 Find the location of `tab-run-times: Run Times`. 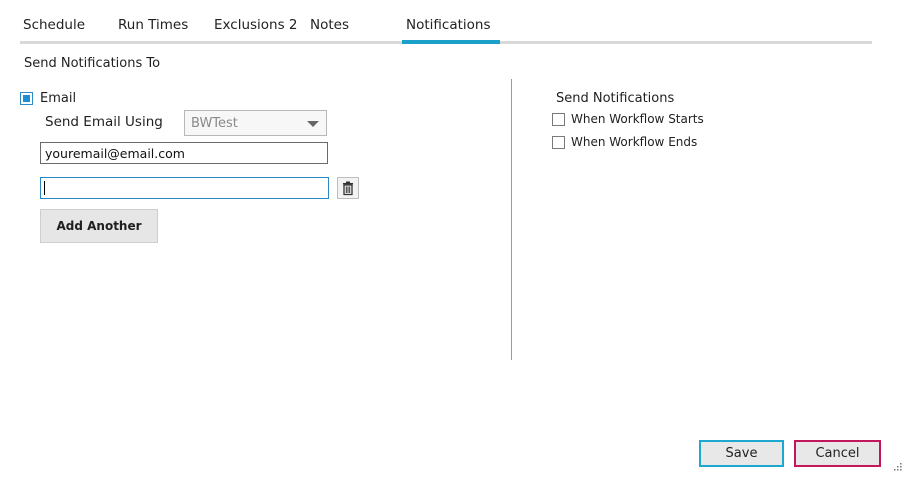

tab-run-times: Run Times is located at coordinates (153, 25).